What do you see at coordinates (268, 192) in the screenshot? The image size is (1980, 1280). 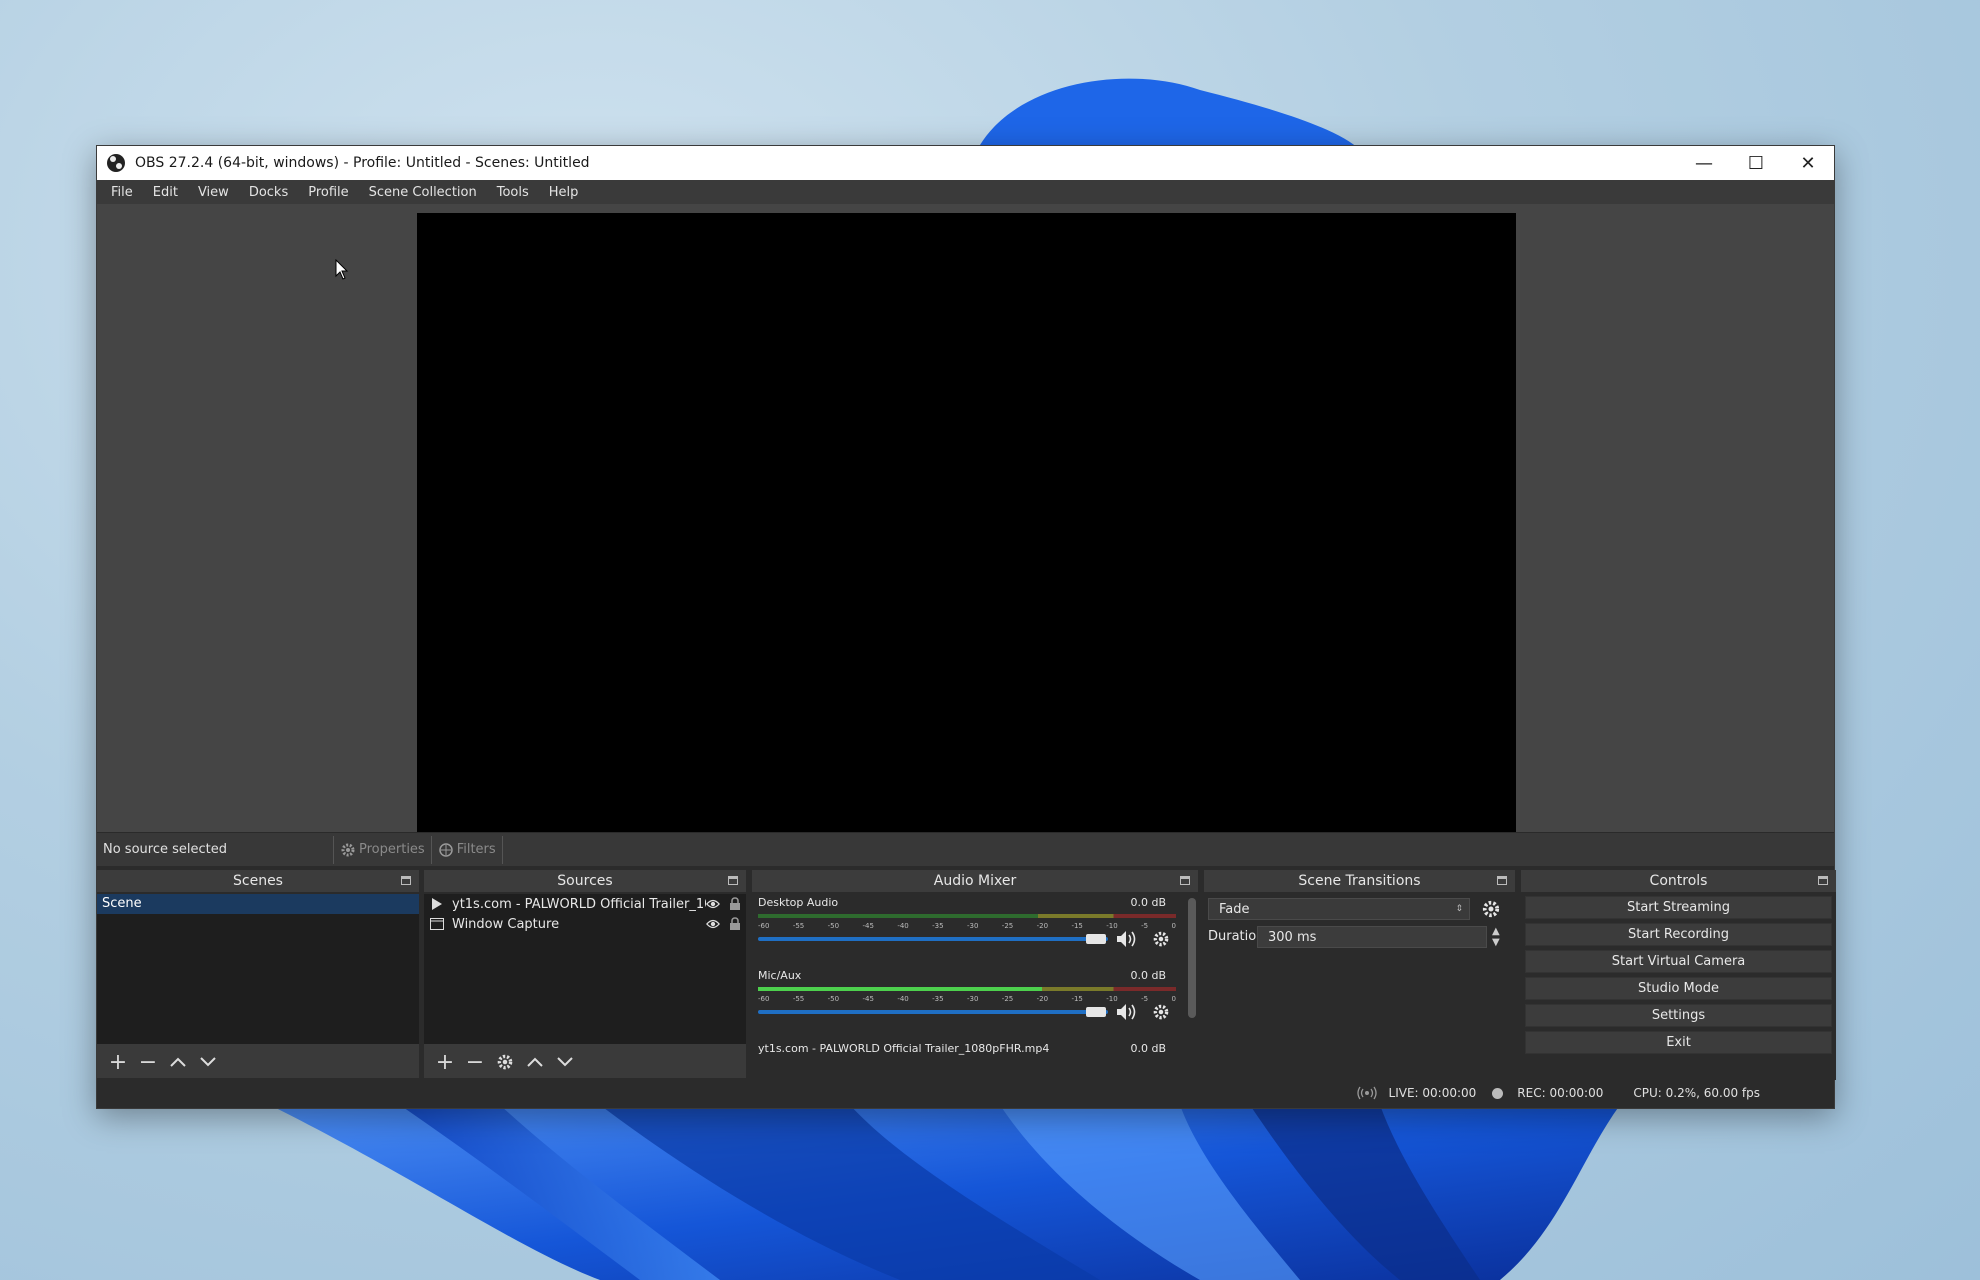 I see `menu-docks: Docks` at bounding box center [268, 192].